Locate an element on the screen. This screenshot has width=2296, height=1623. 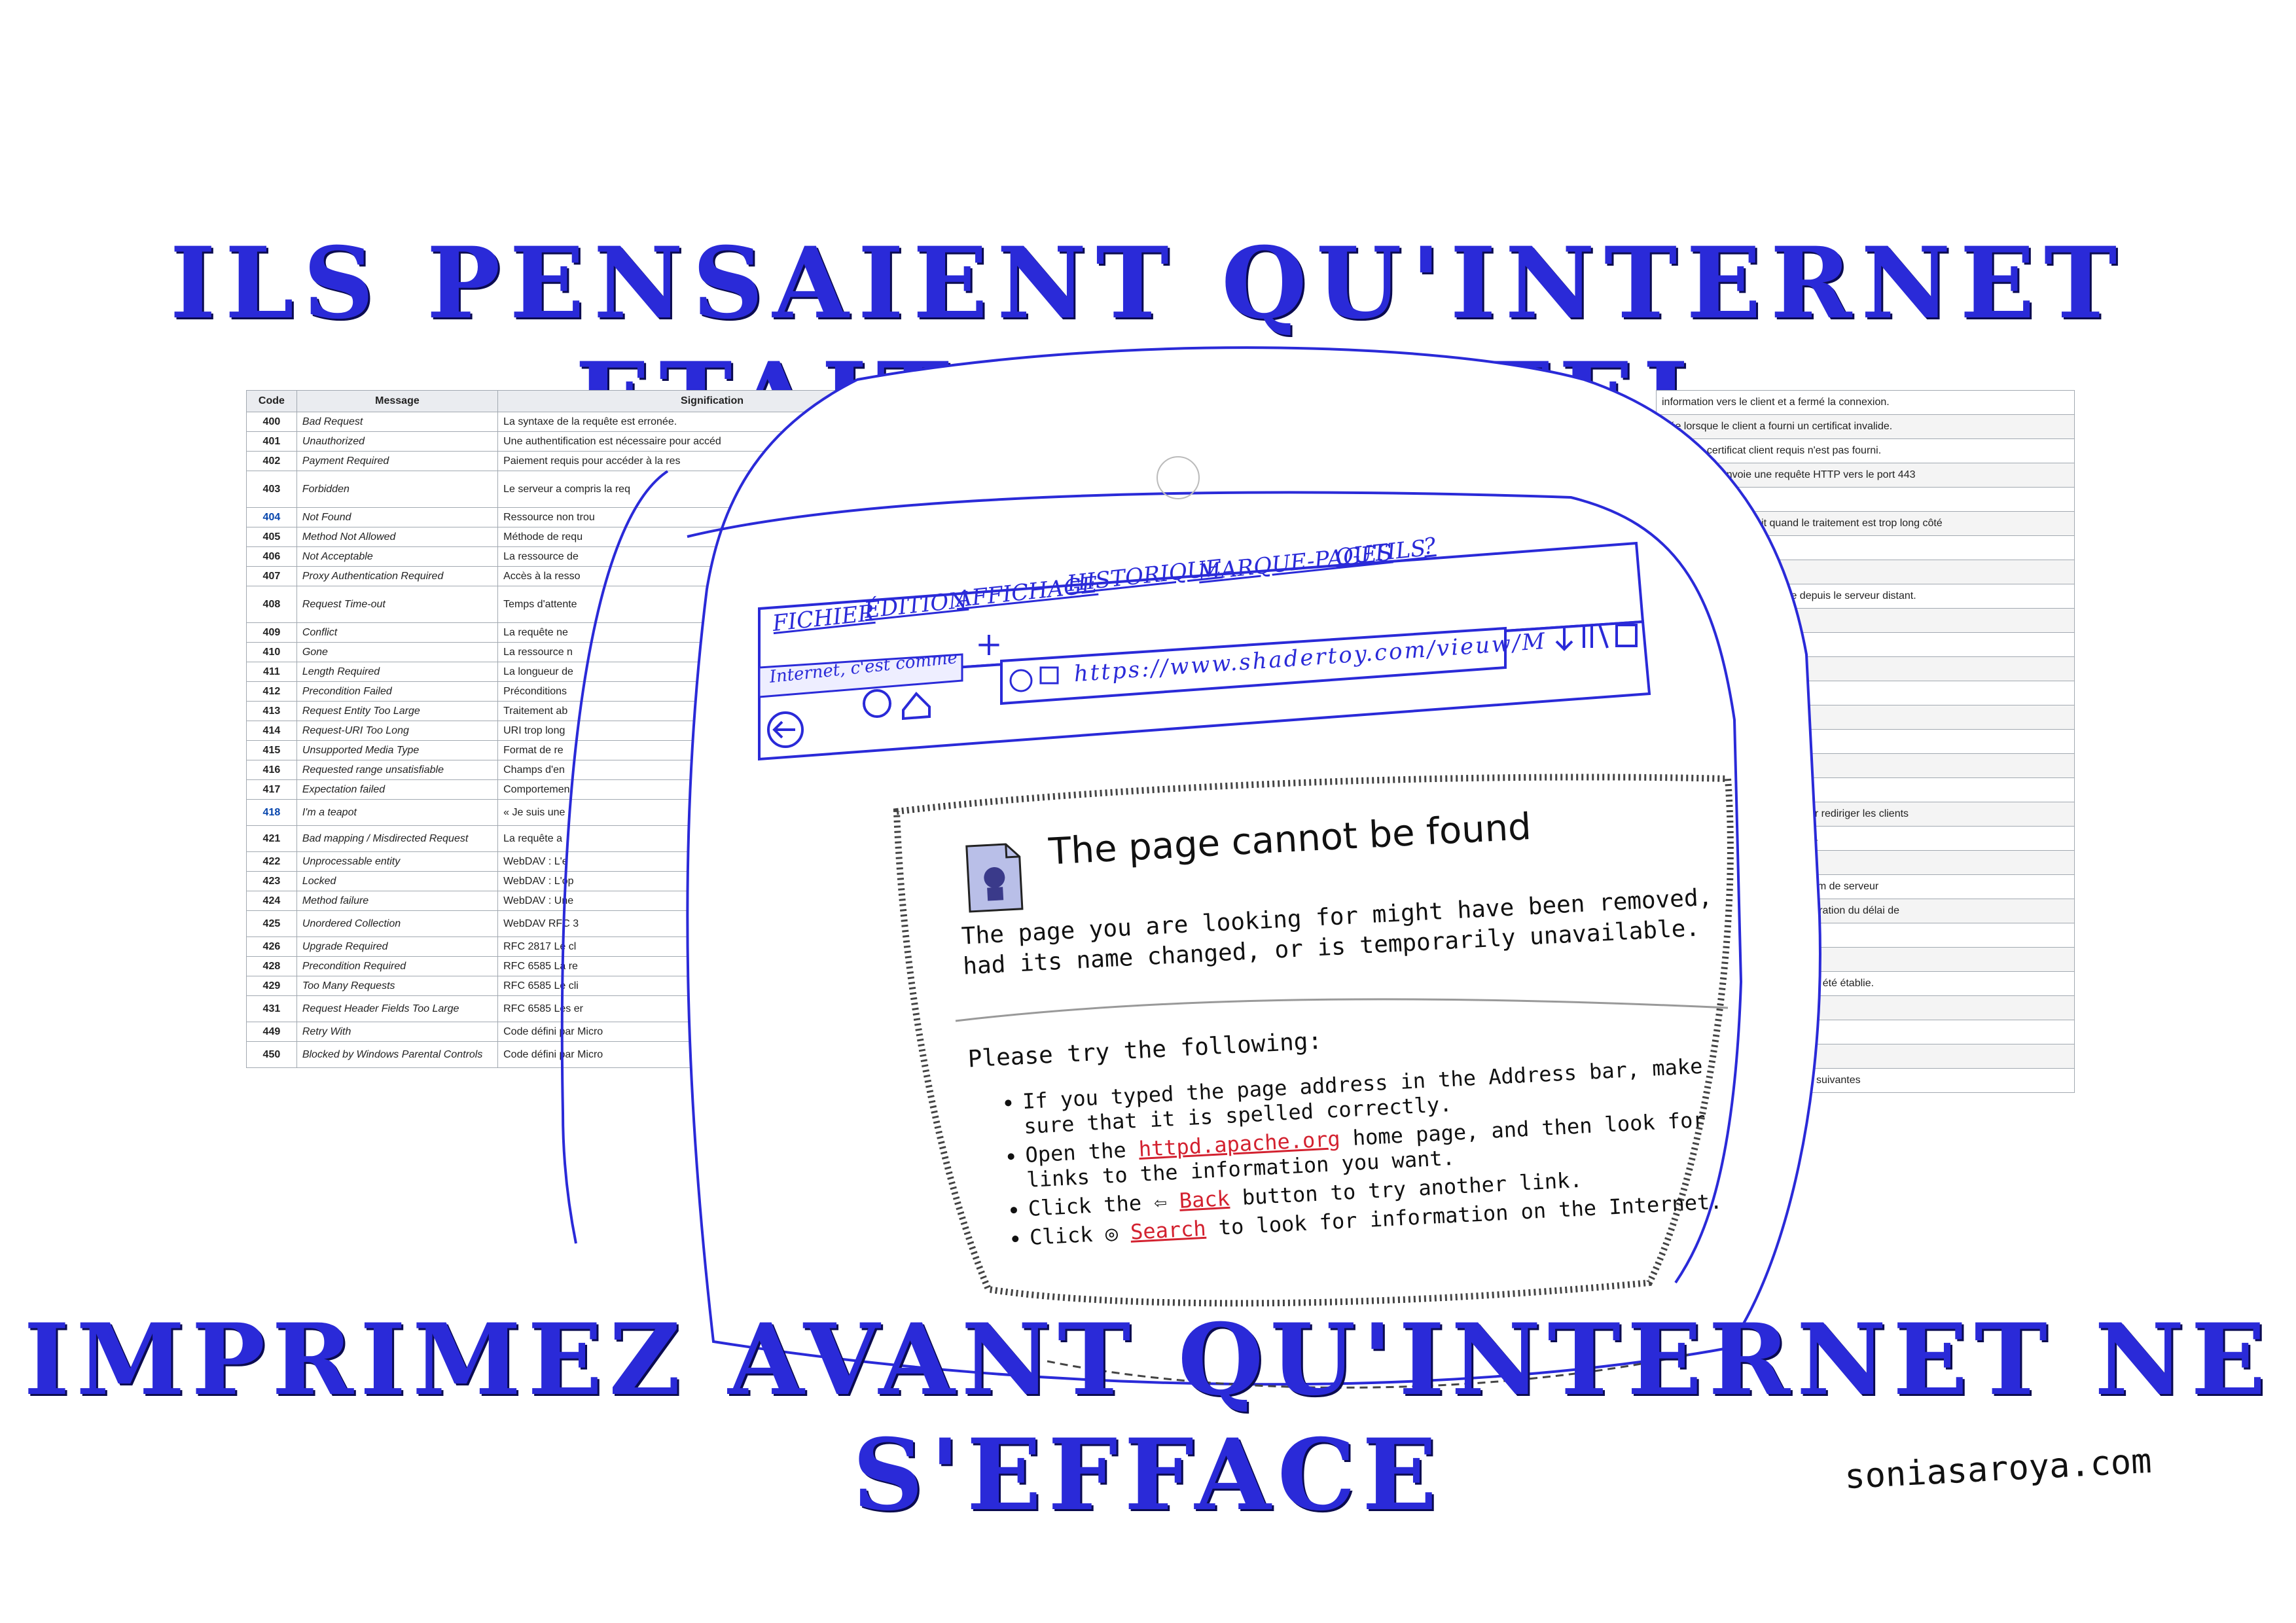
new-tab-button: + is located at coordinates (989, 644).